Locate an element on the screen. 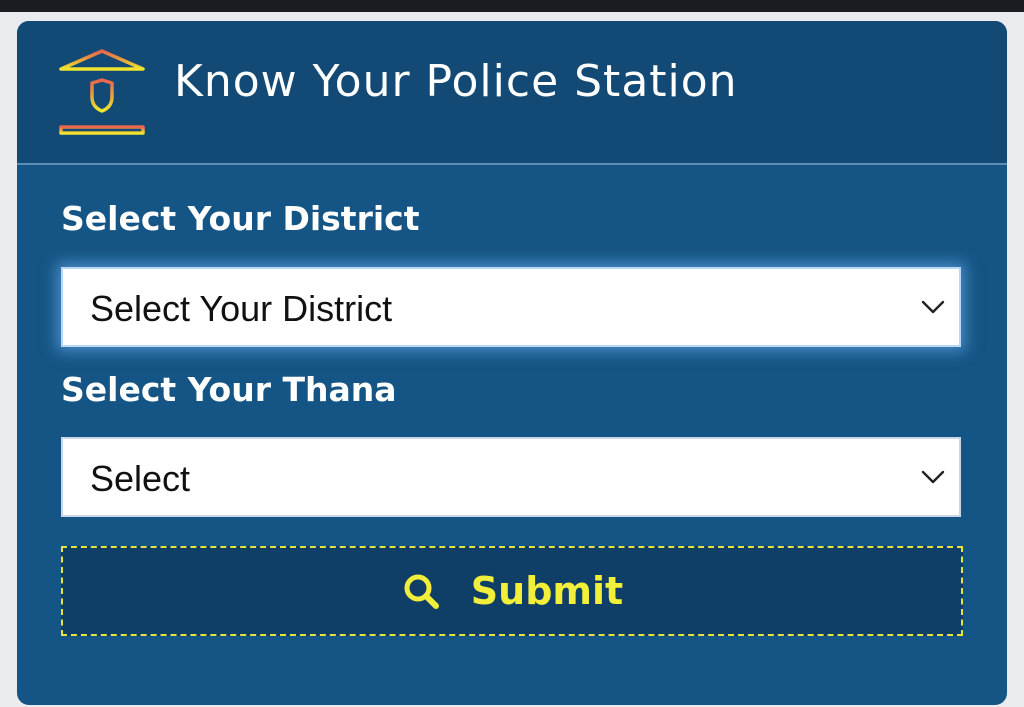 Image resolution: width=1024 pixels, height=707 pixels. submit-button-content: Submit is located at coordinates (512, 591).